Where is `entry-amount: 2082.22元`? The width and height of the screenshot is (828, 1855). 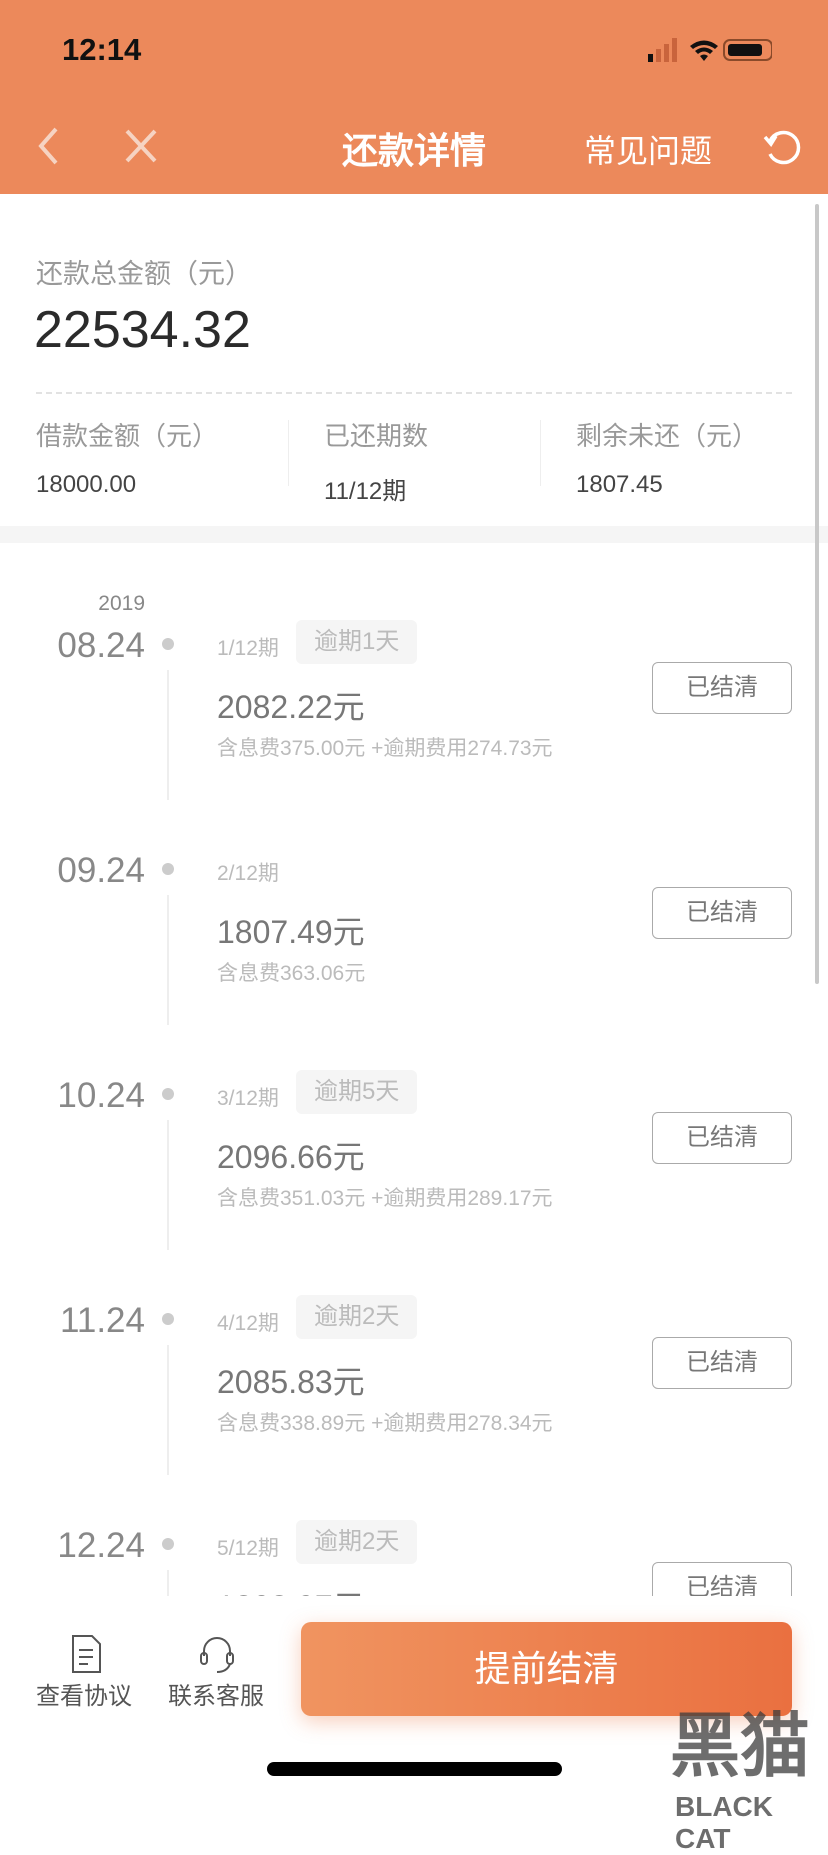 entry-amount: 2082.22元 is located at coordinates (291, 707).